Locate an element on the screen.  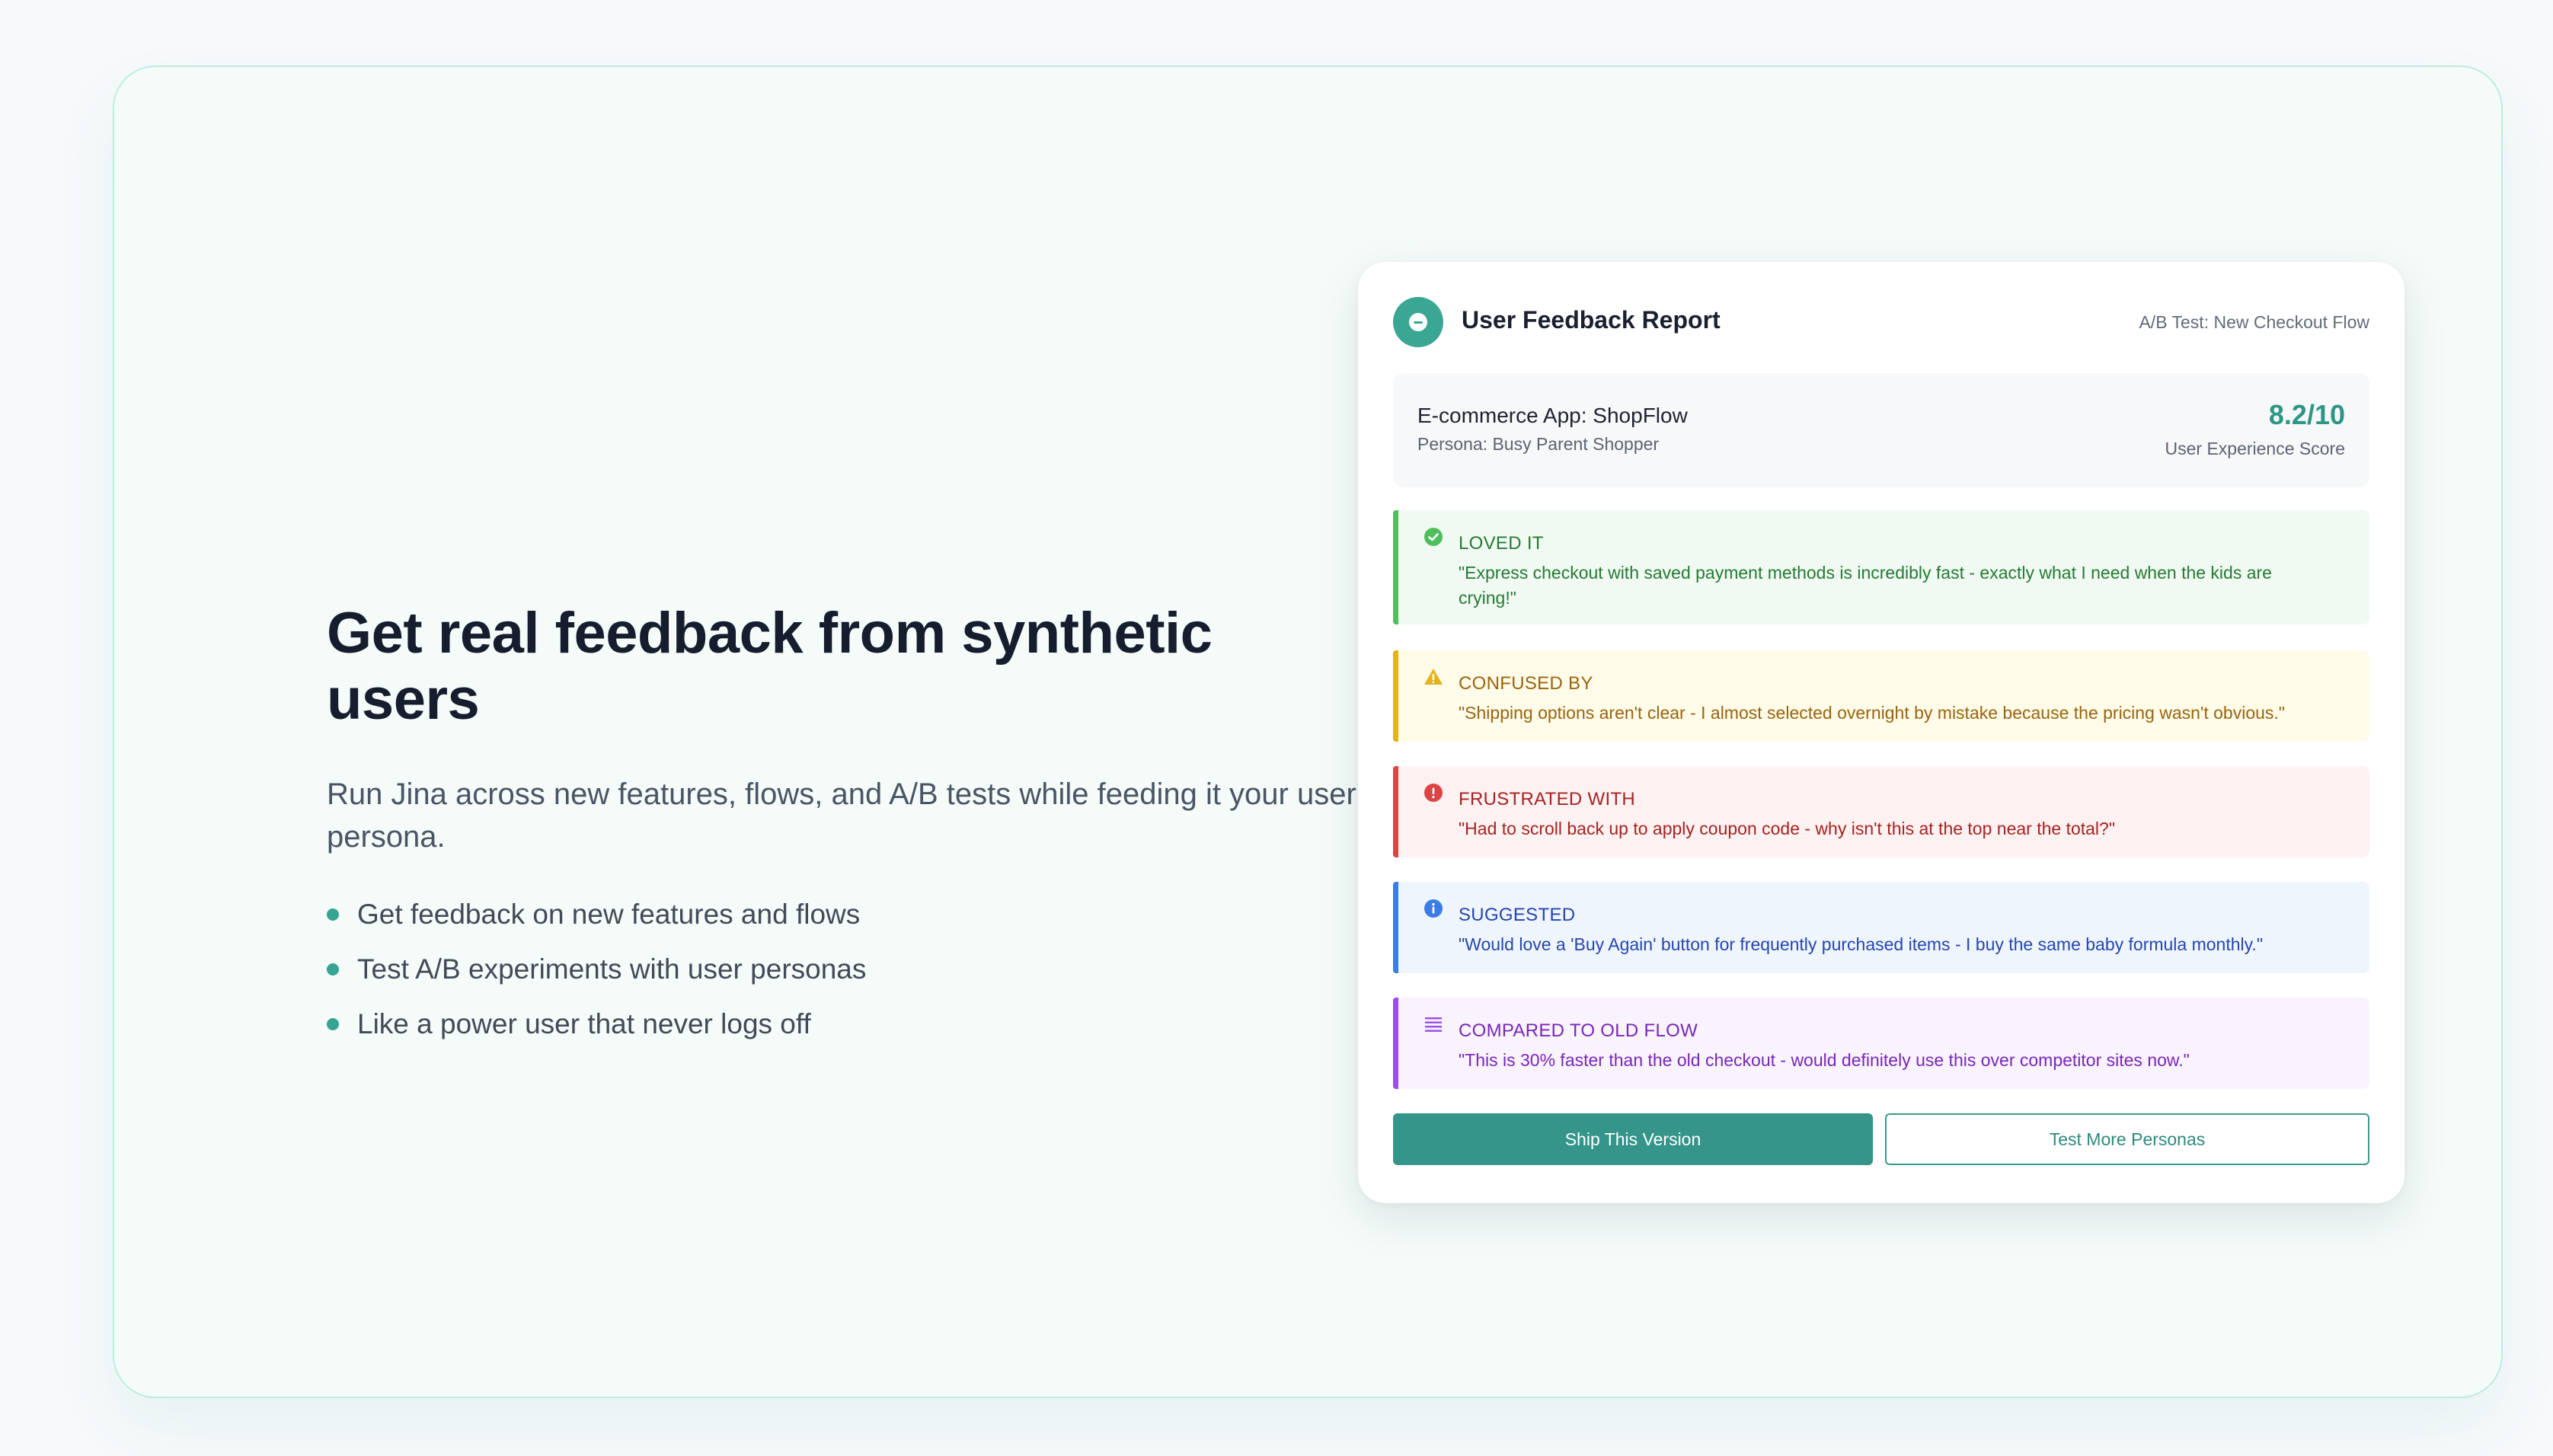
feedback-label: FRUSTRATED WITH is located at coordinates (1547, 799).